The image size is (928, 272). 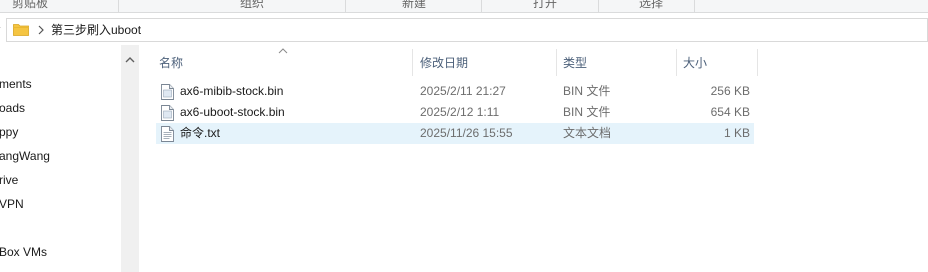 What do you see at coordinates (730, 112) in the screenshot?
I see `file-size: 654 KB` at bounding box center [730, 112].